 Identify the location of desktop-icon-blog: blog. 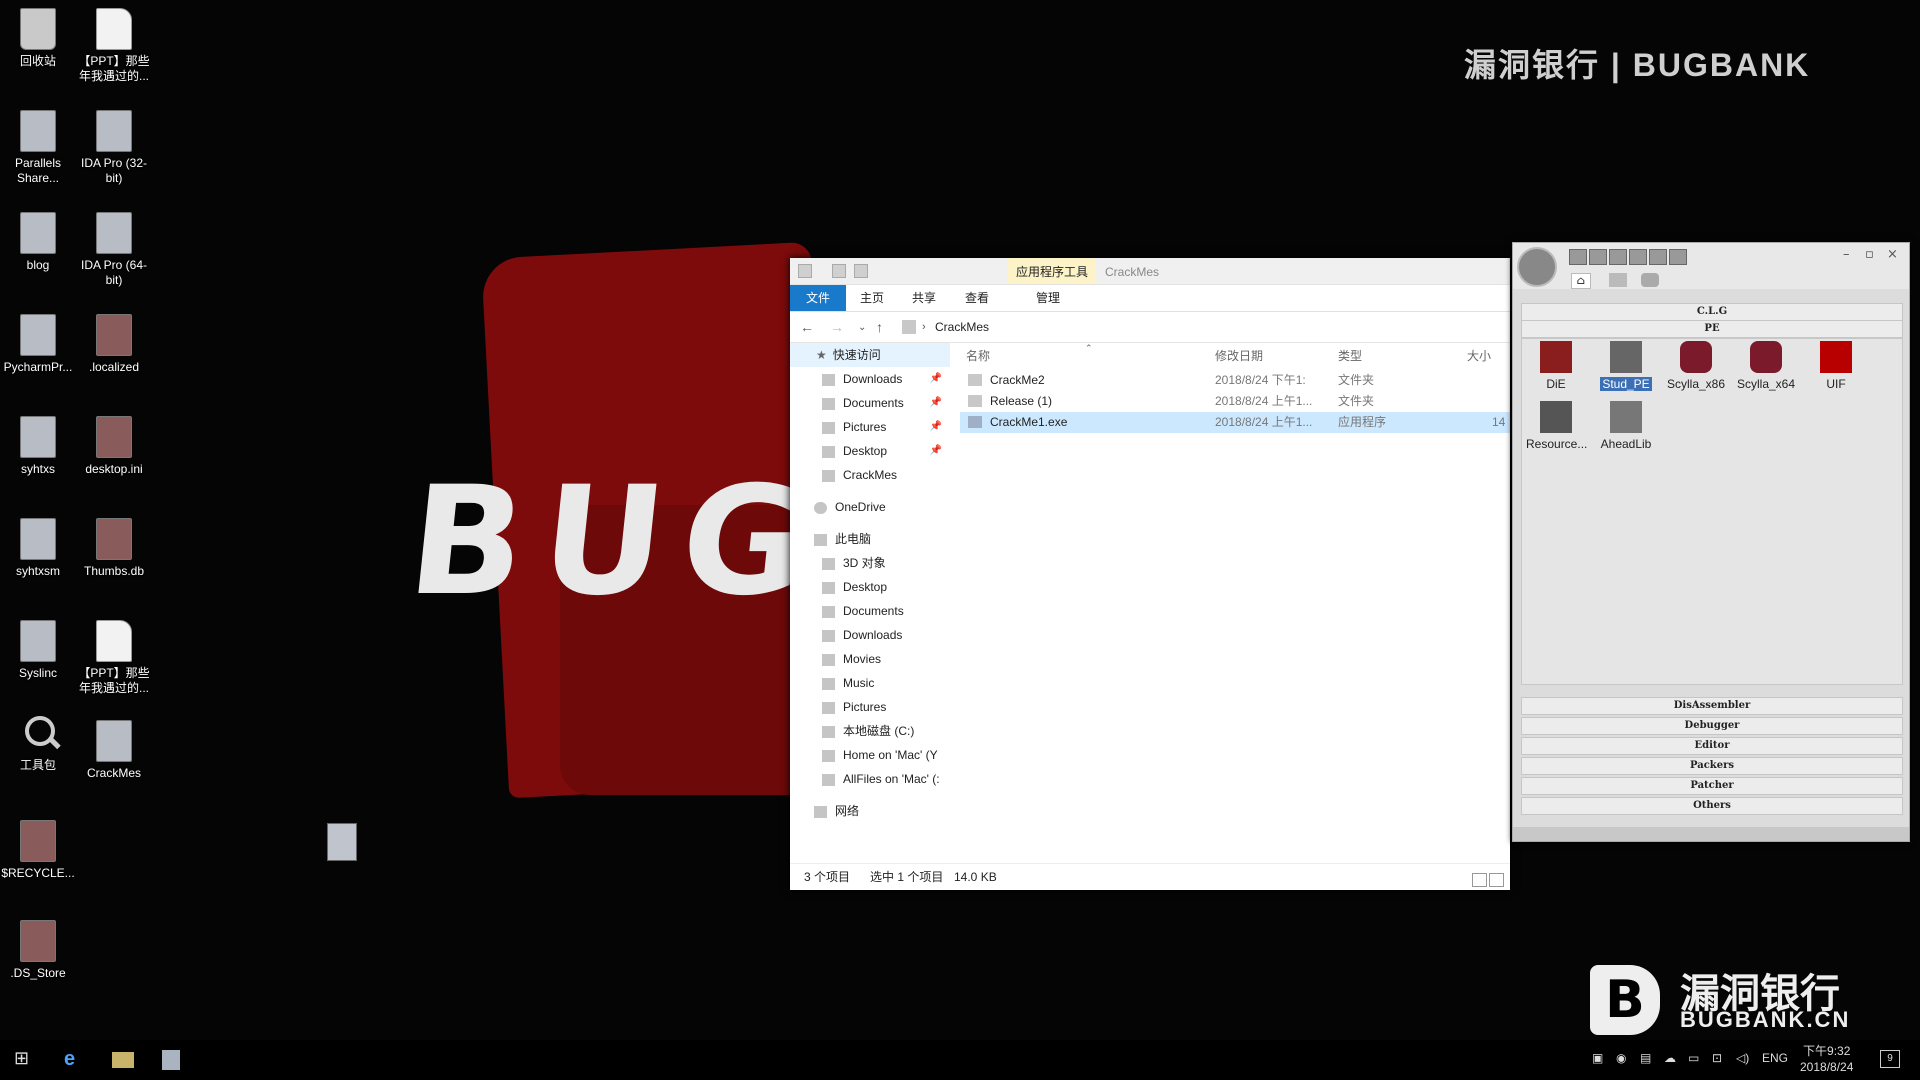
(39, 242).